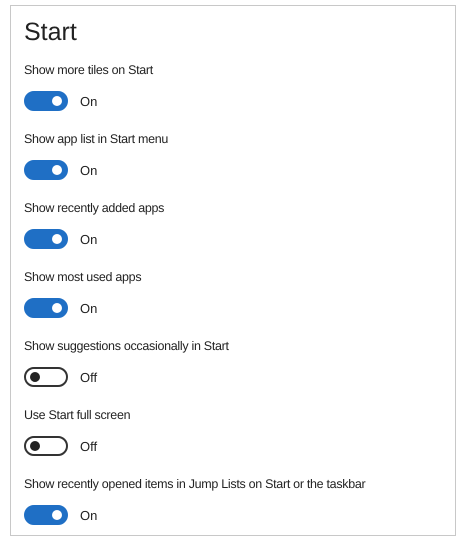 Image resolution: width=458 pixels, height=541 pixels. Describe the element at coordinates (78, 415) in the screenshot. I see `setting-label: Use Start full screen` at that location.